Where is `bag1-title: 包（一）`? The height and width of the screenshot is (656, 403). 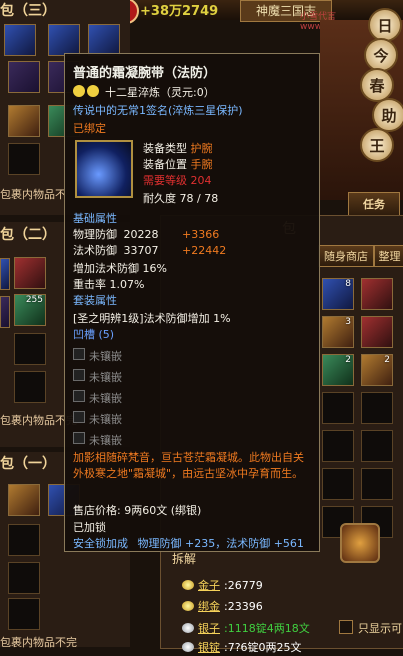 bag1-title: 包（一） is located at coordinates (28, 464).